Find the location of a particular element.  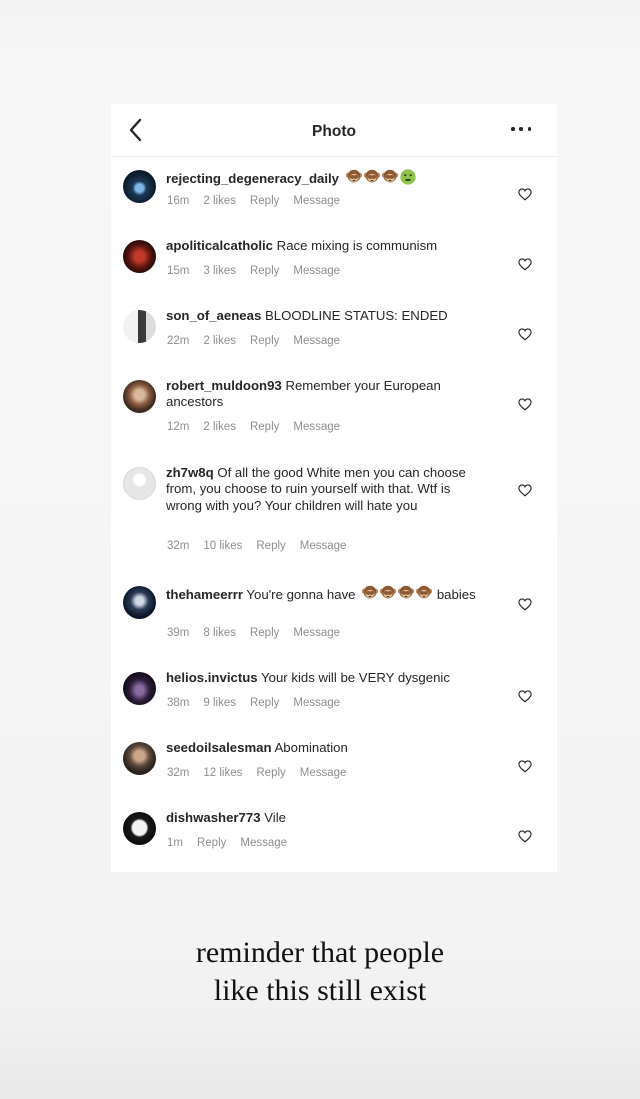

comment-username: dishwasher773 is located at coordinates (213, 817).